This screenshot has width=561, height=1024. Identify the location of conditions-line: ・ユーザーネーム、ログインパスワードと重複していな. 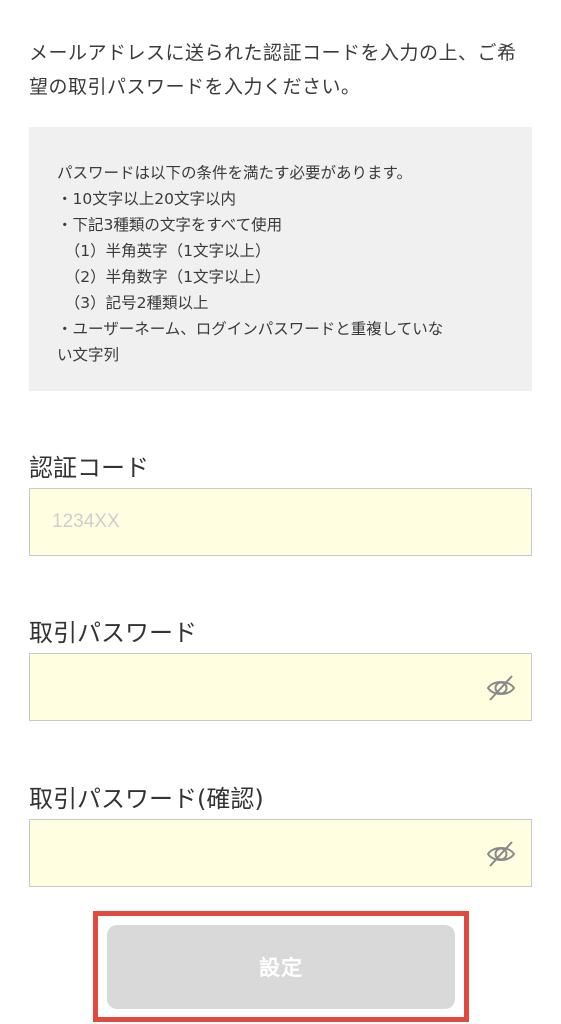
(250, 329).